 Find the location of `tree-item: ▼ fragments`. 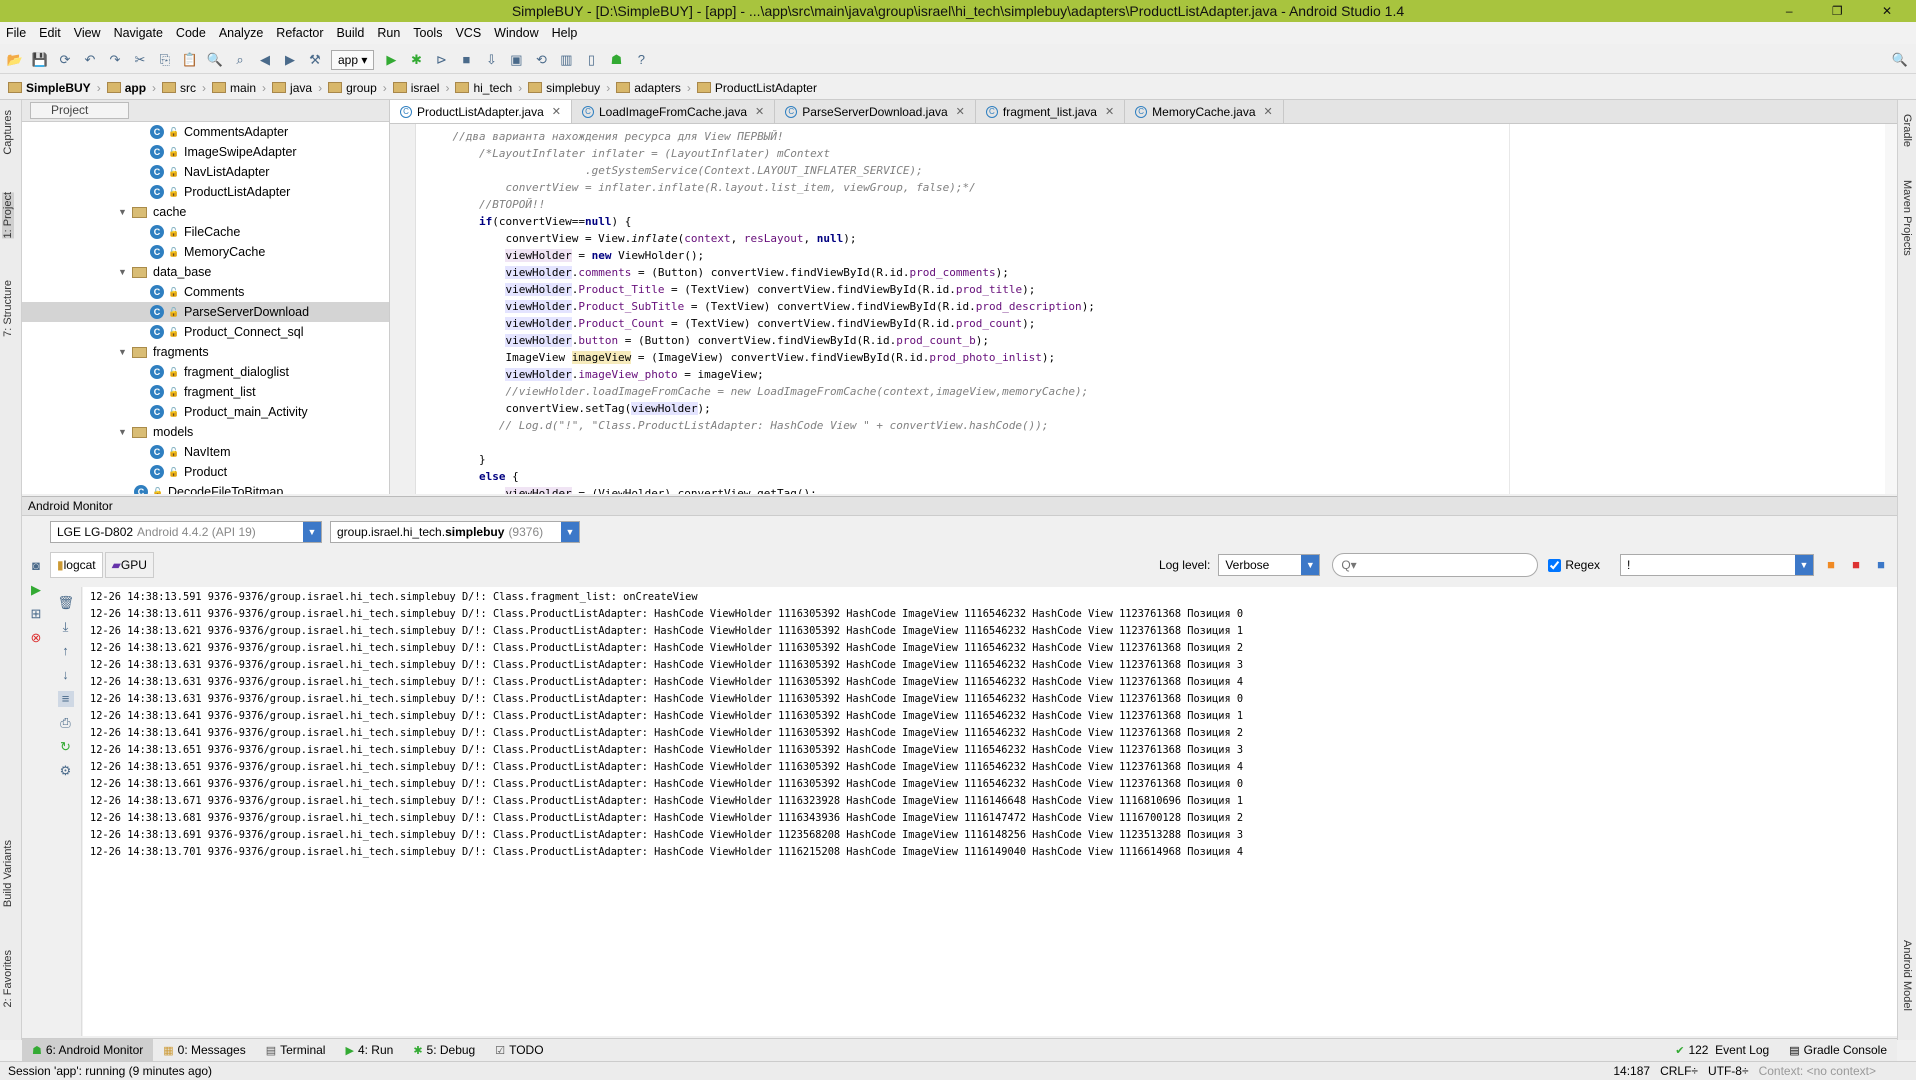

tree-item: ▼ fragments is located at coordinates (205, 352).